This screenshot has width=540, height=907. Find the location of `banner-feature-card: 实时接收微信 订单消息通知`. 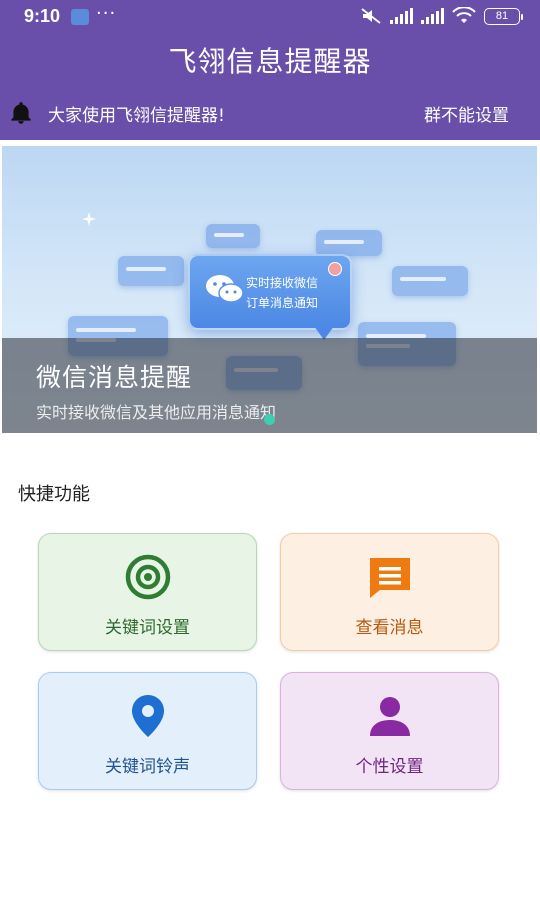

banner-feature-card: 实时接收微信 订单消息通知 is located at coordinates (270, 297).